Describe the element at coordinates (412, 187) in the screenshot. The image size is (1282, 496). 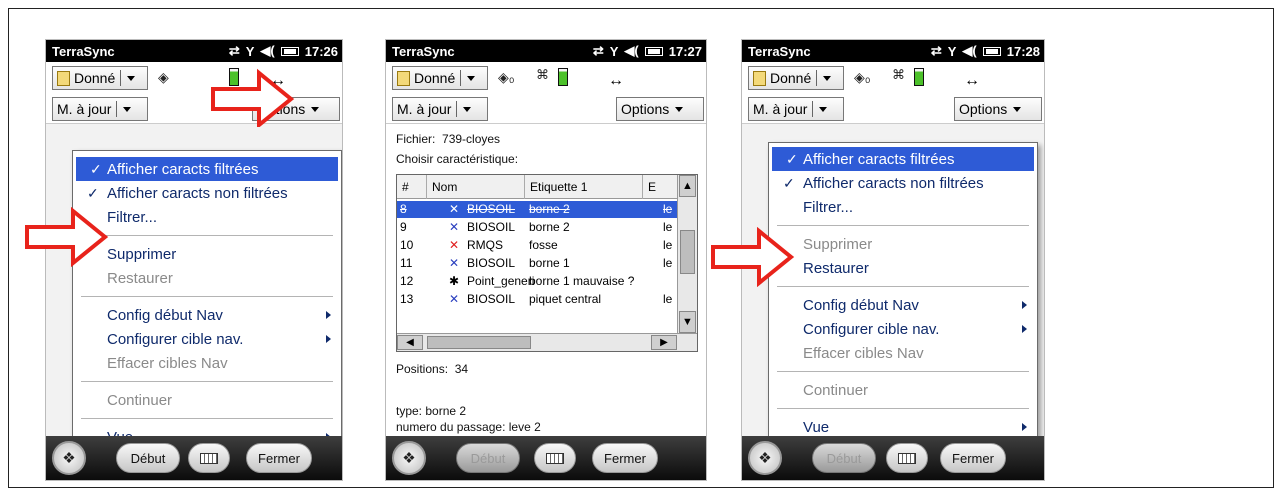
I see `column-header: #` at that location.